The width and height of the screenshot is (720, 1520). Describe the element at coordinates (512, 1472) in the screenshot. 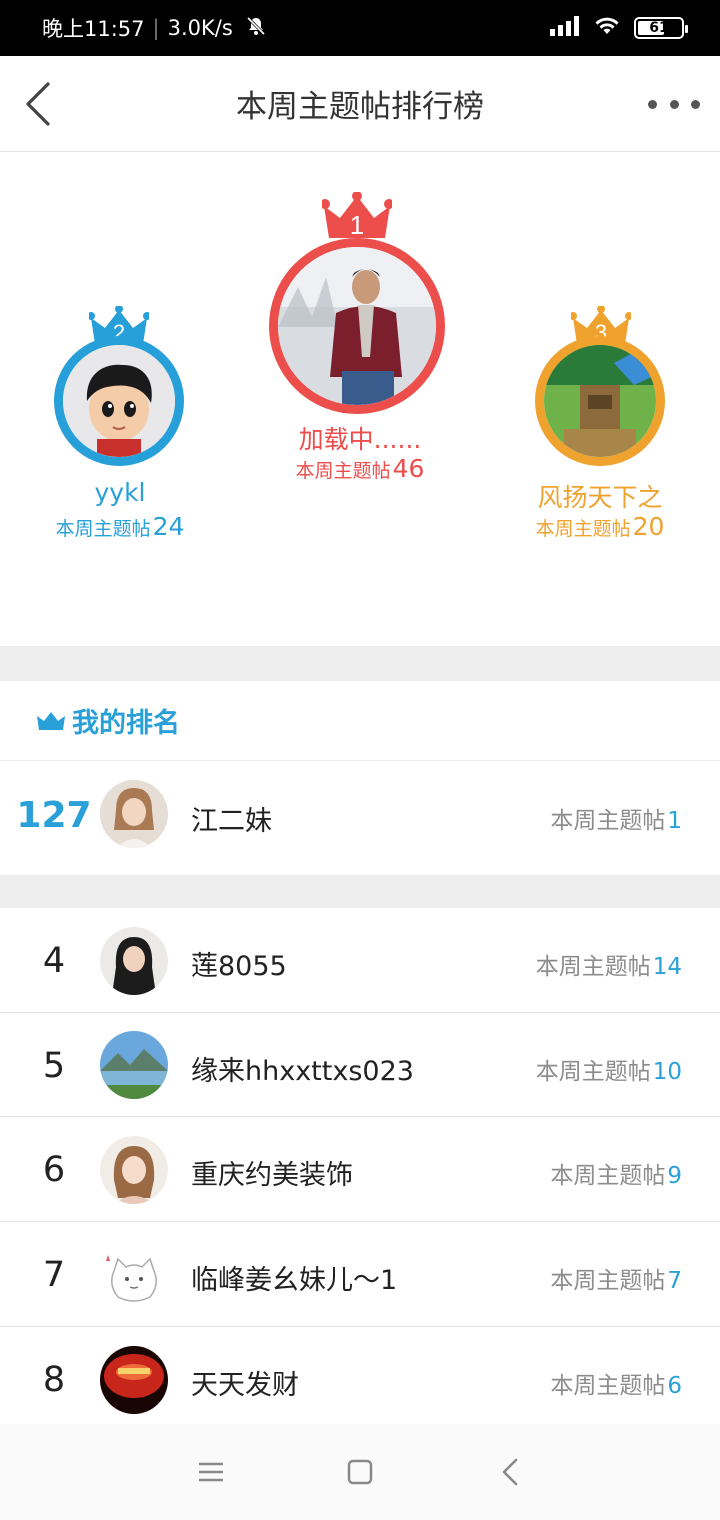

I see `back-triangle-icon` at that location.